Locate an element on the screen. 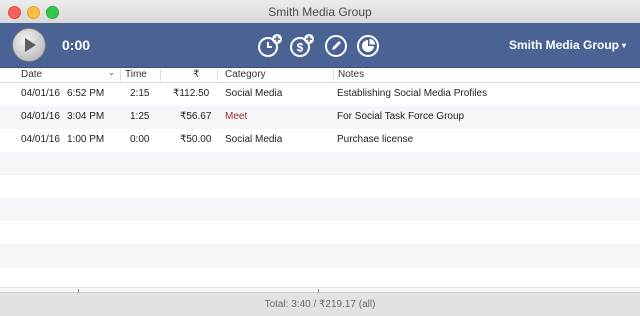  cell-amount: ₹112.50 is located at coordinates (191, 93).